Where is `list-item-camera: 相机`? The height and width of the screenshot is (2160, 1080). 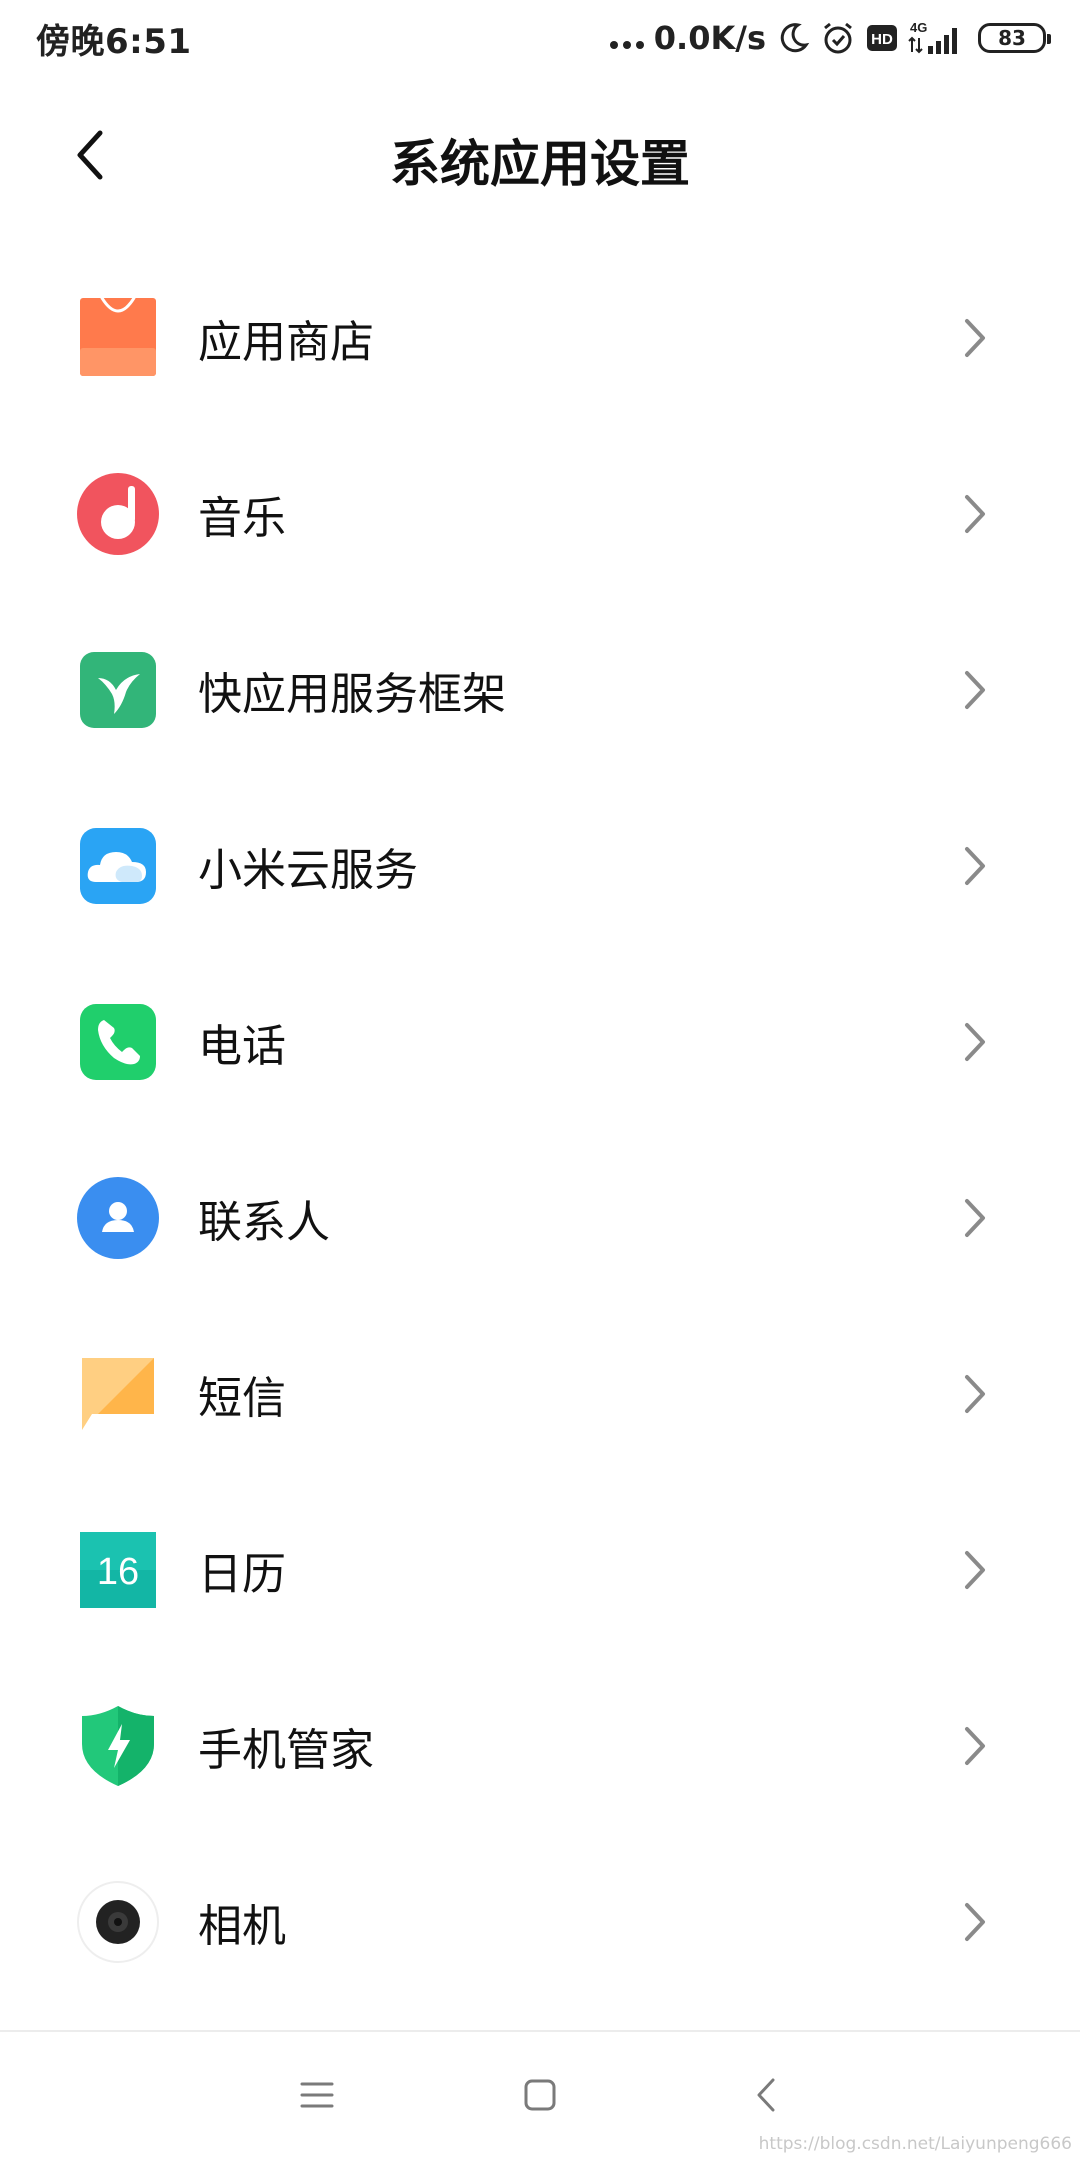
list-item-camera: 相机 is located at coordinates (540, 1922).